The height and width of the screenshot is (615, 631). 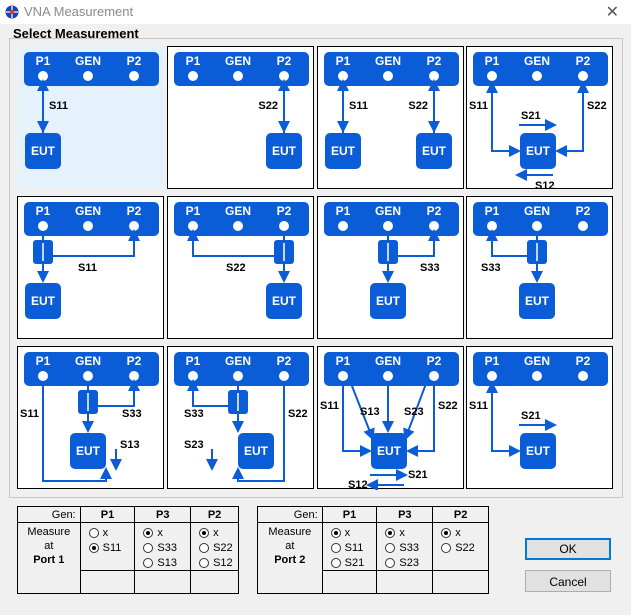 What do you see at coordinates (539, 417) in the screenshot?
I see `measurement-tile-s11-s21: P1 GEN P2 EUT S11 S21` at bounding box center [539, 417].